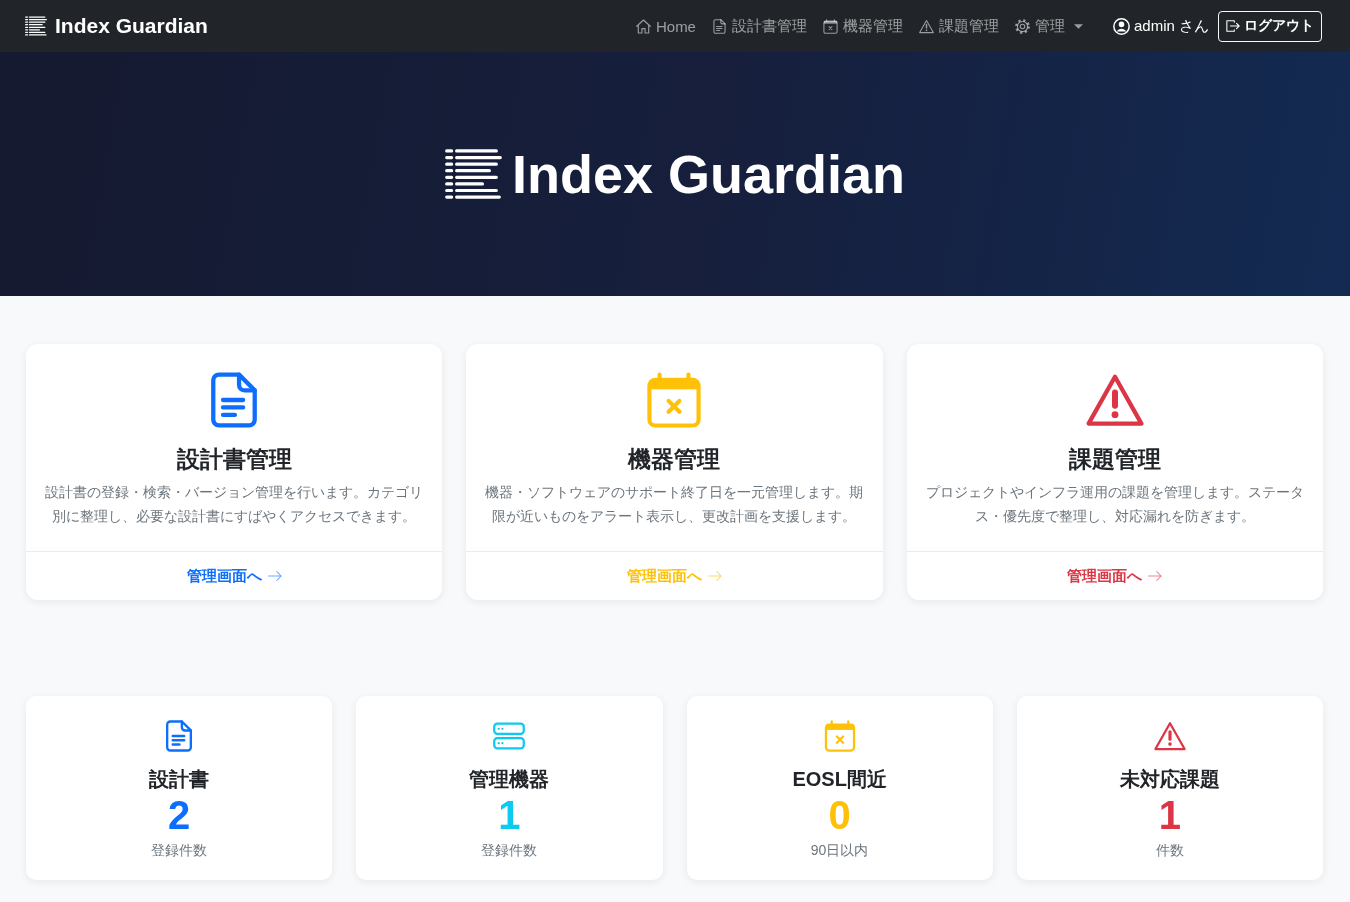 The image size is (1350, 902). What do you see at coordinates (708, 174) in the screenshot?
I see `hero-title: Index Guardian` at bounding box center [708, 174].